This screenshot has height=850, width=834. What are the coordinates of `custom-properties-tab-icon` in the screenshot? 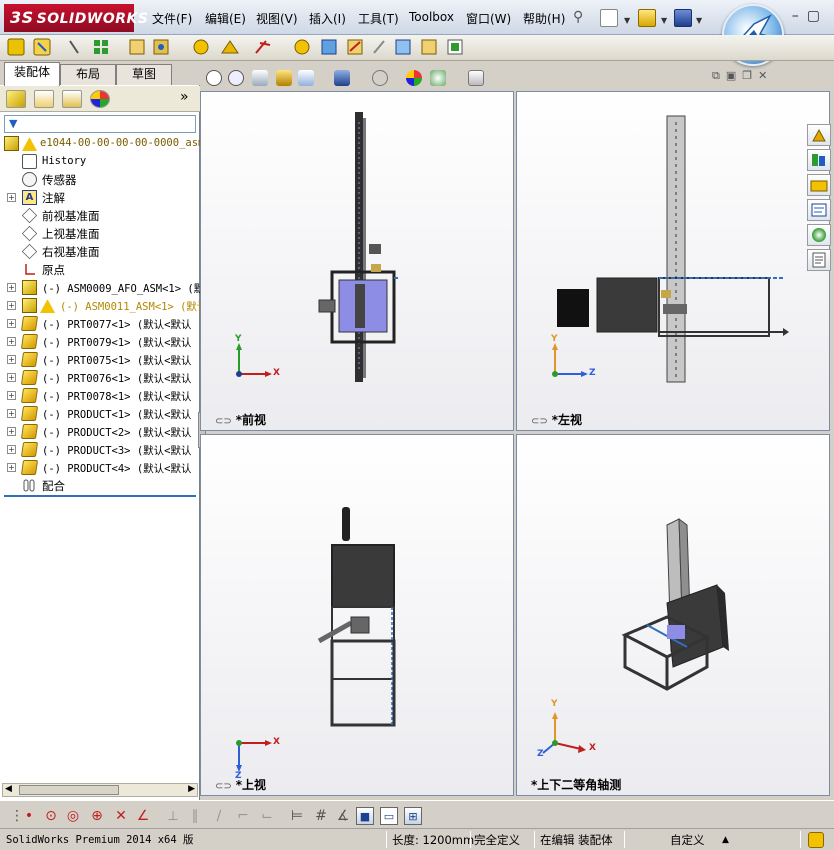 It's located at (819, 260).